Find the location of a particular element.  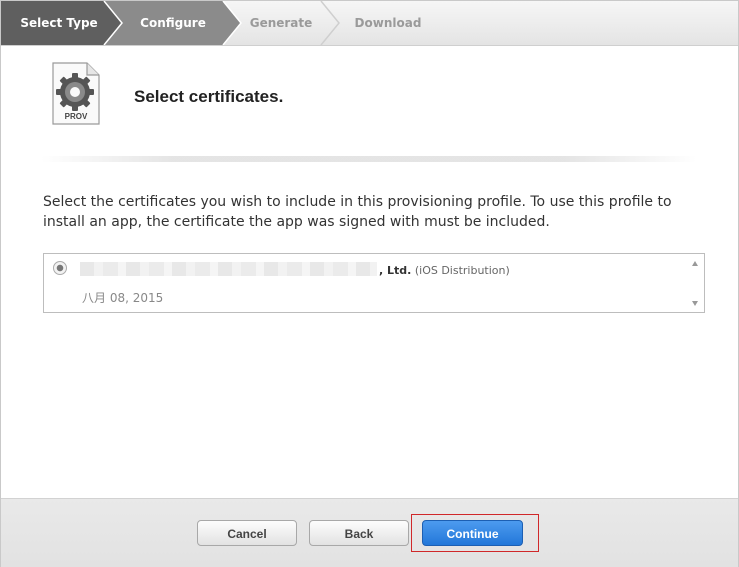

certificate-name: , Ltd. (iOS Distribution) is located at coordinates (444, 270).